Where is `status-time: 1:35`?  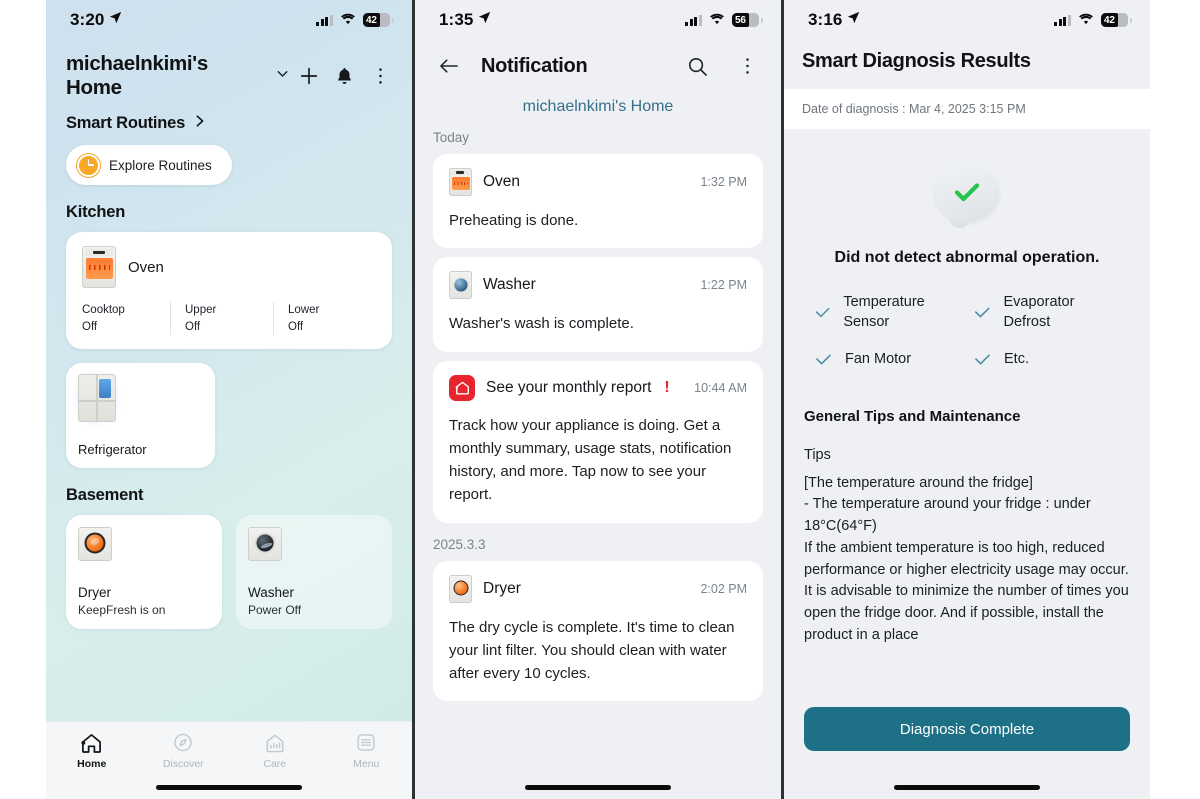
status-time: 1:35 is located at coordinates (456, 19).